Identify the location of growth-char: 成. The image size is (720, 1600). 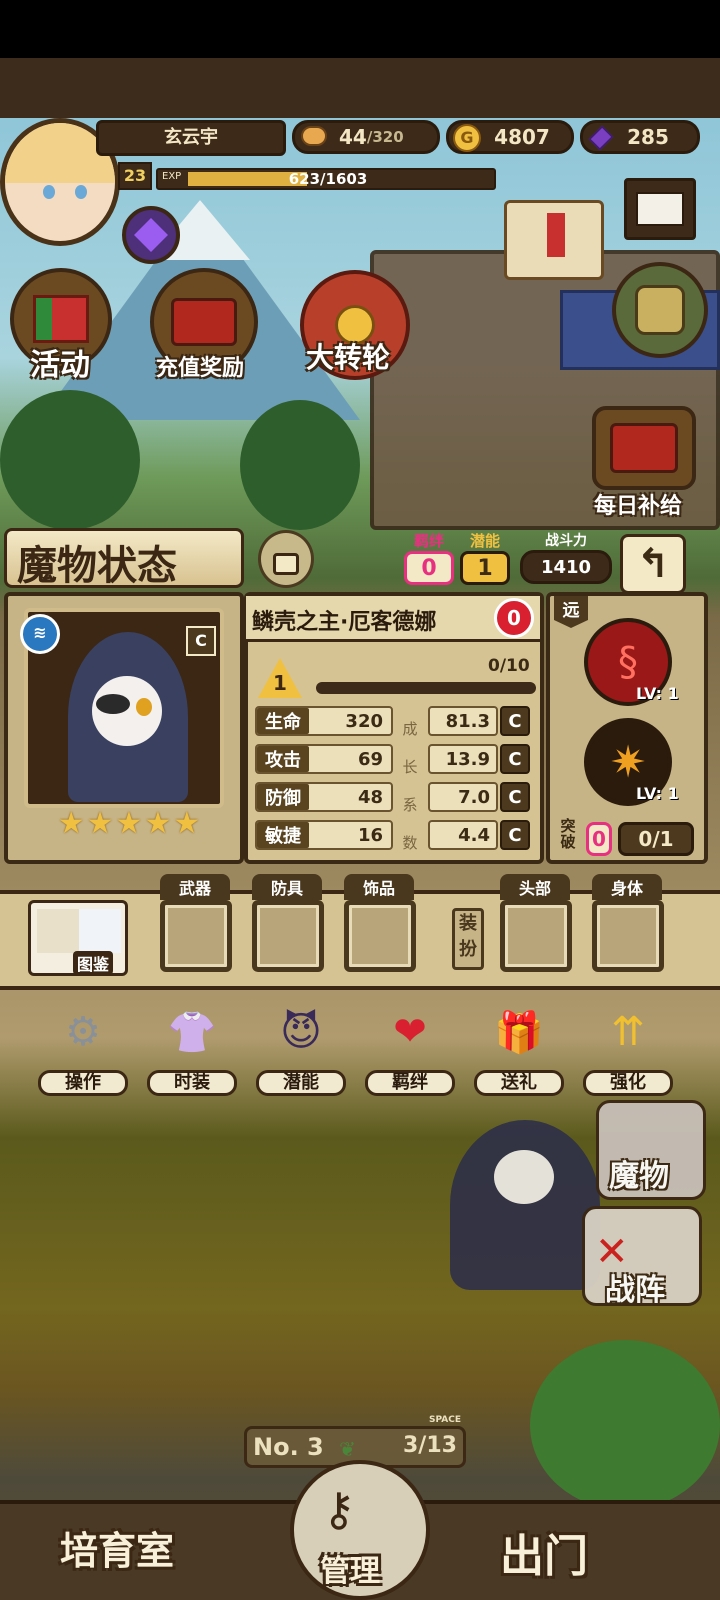
(410, 729).